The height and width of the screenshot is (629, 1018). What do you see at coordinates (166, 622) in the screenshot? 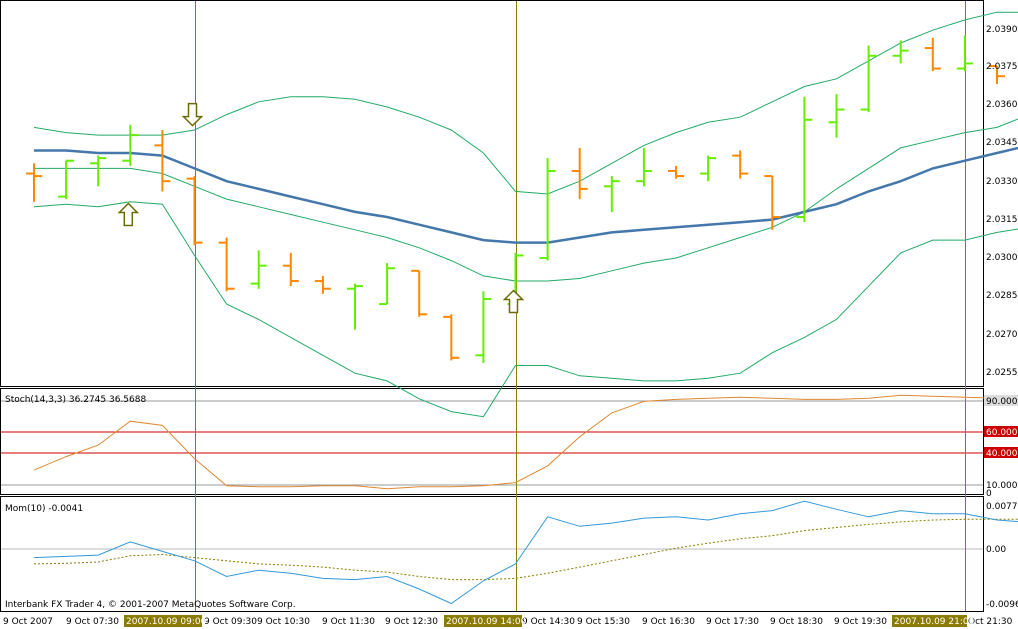
I see `time-highlight-label: 2007.10.09 09:00` at bounding box center [166, 622].